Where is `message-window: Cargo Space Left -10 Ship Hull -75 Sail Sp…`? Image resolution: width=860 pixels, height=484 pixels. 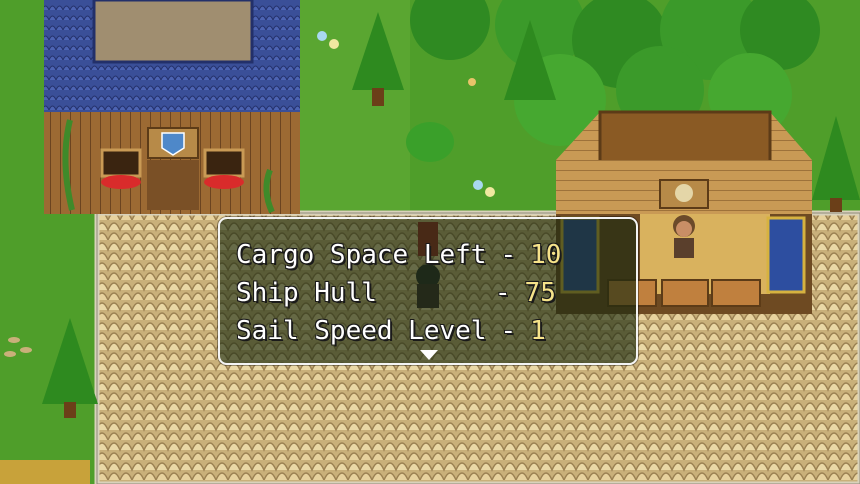 message-window: Cargo Space Left -10 Ship Hull -75 Sail Sp… is located at coordinates (428, 291).